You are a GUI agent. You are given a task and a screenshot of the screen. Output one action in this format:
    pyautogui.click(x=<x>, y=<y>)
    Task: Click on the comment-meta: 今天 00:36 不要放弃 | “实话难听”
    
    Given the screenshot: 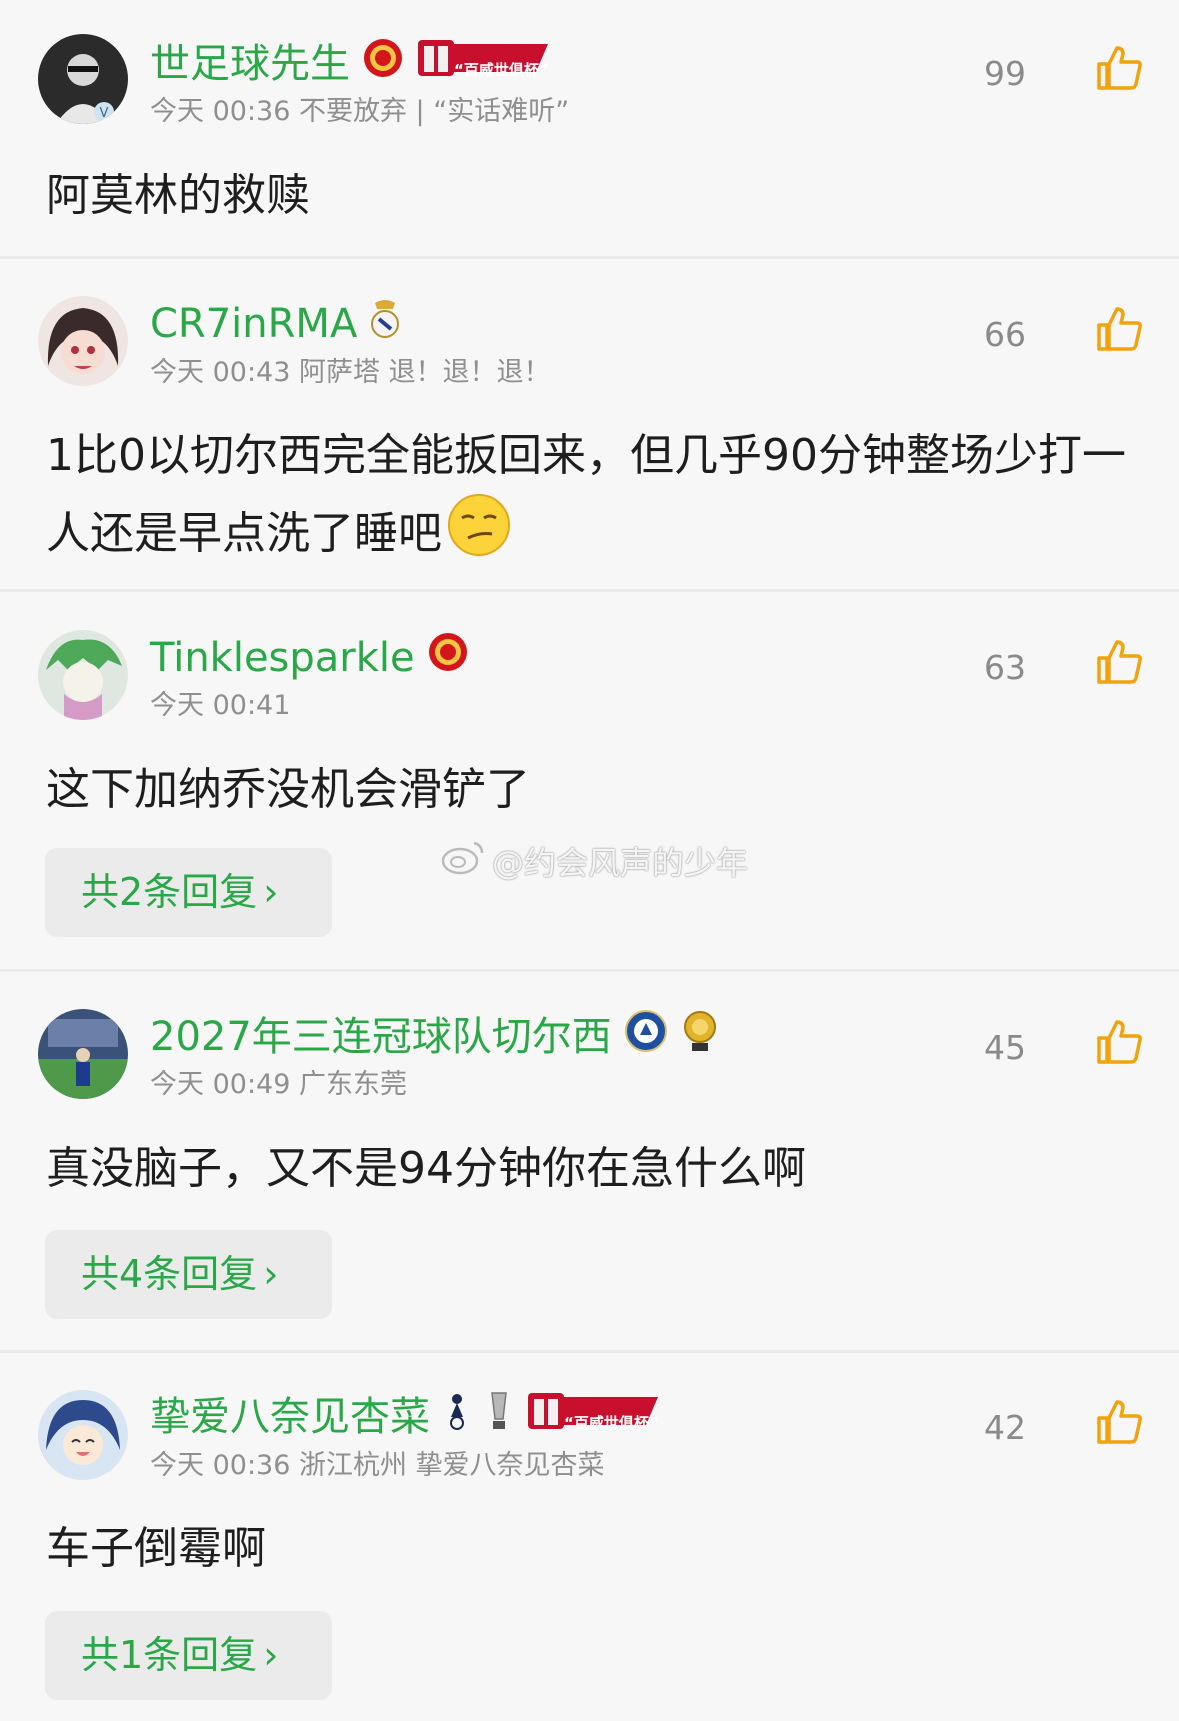 What is the action you would take?
    pyautogui.click(x=360, y=111)
    